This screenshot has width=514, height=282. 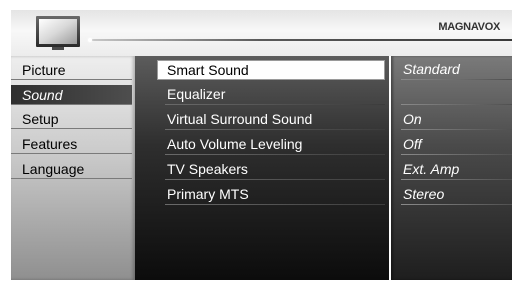 What do you see at coordinates (451, 195) in the screenshot?
I see `value-primary-mts: Stereo` at bounding box center [451, 195].